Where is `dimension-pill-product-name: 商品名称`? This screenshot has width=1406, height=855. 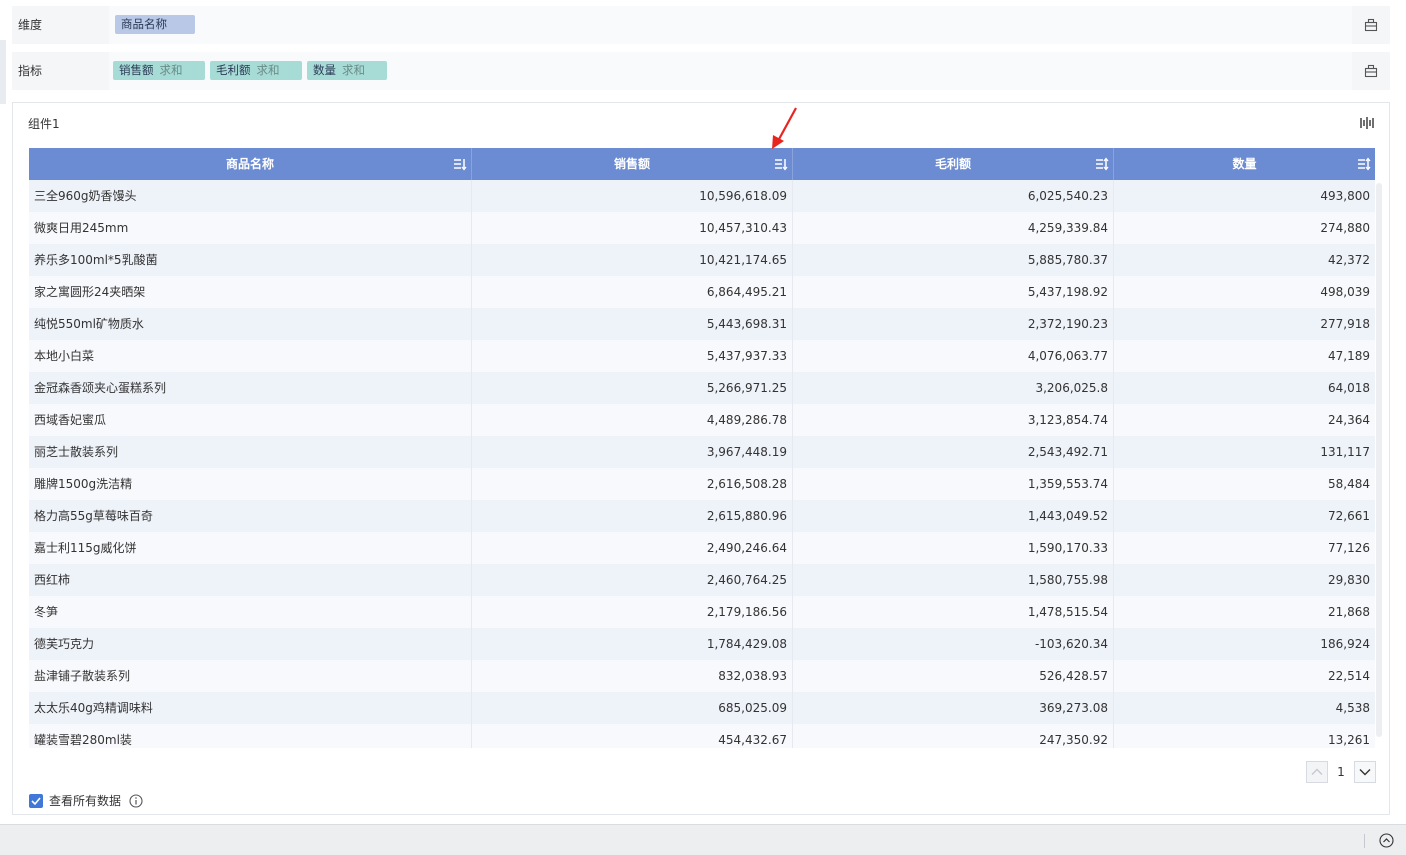
dimension-pill-product-name: 商品名称 is located at coordinates (155, 24).